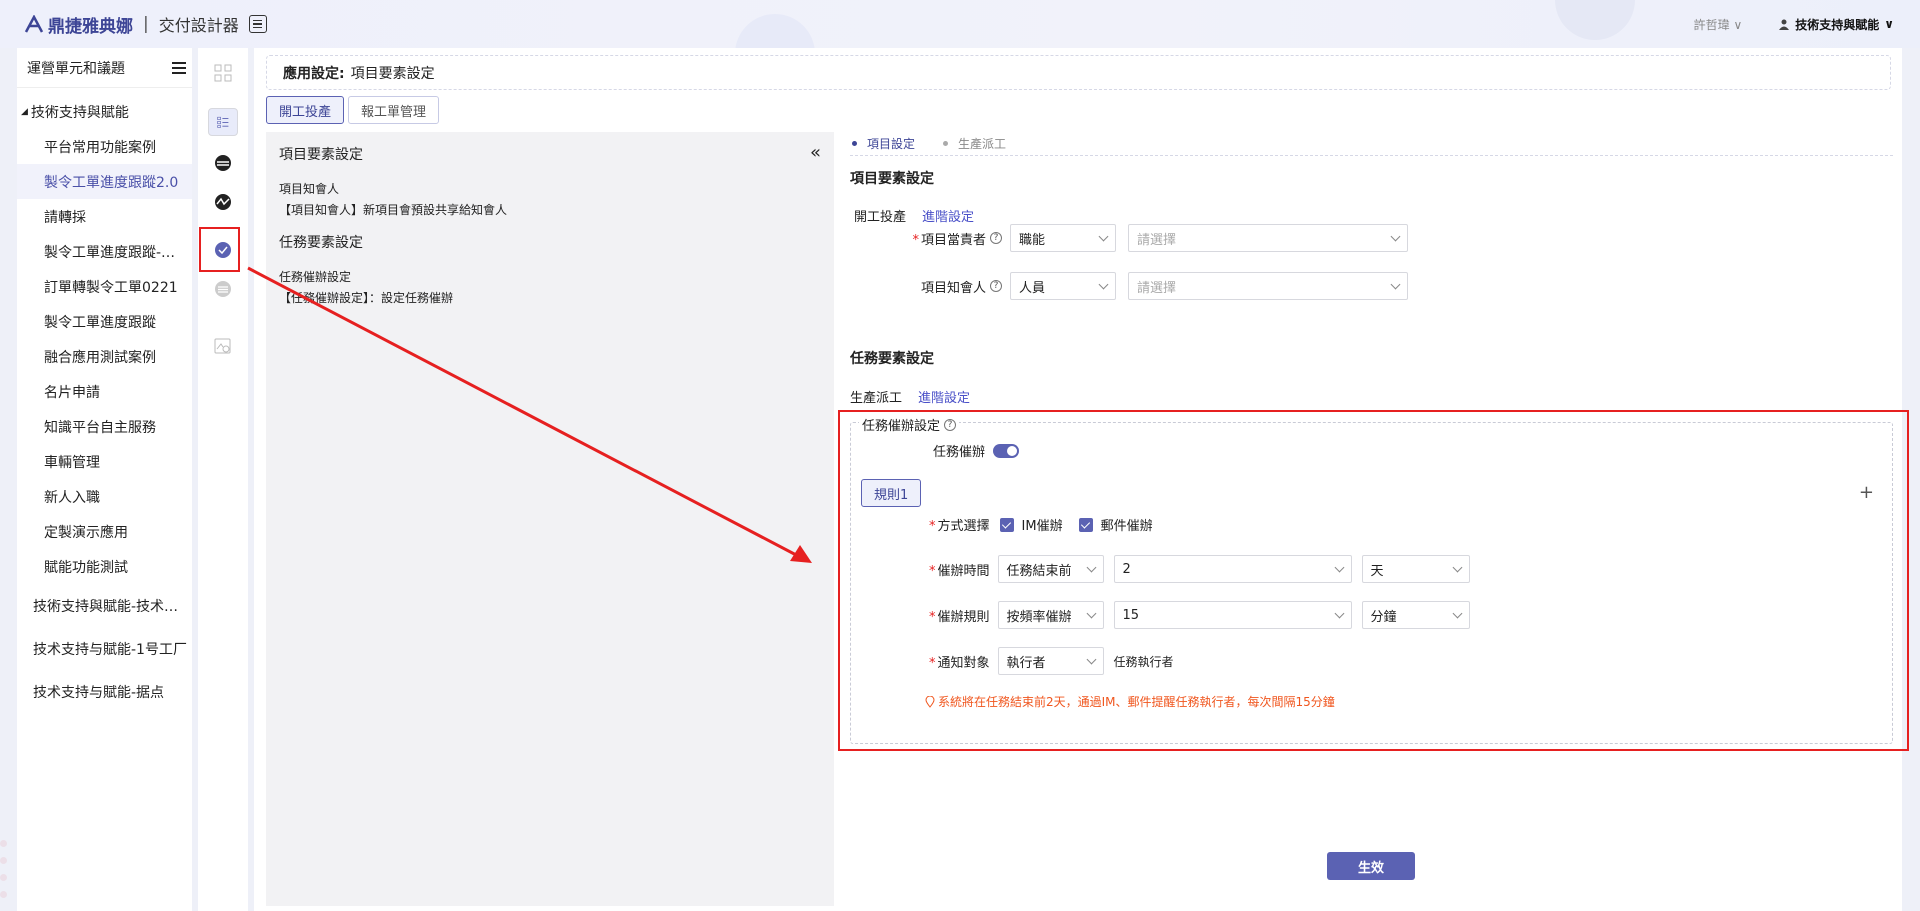 The width and height of the screenshot is (1920, 911). I want to click on app-logo: 鼎捷雅典娜 | 交付設計器, so click(145, 24).